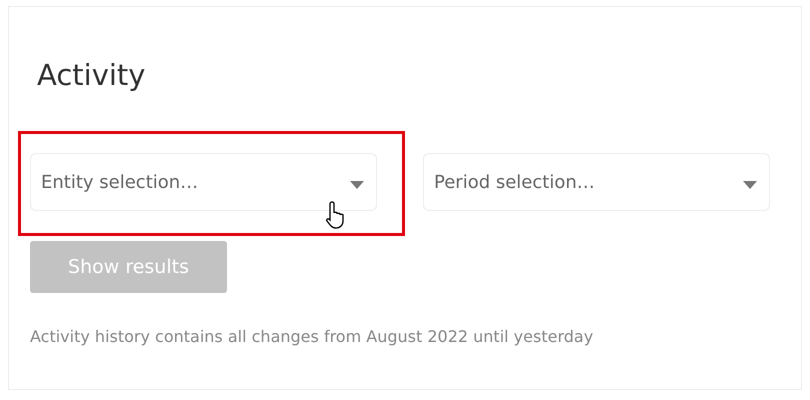 The image size is (810, 400). What do you see at coordinates (91, 75) in the screenshot?
I see `section-title: Activity` at bounding box center [91, 75].